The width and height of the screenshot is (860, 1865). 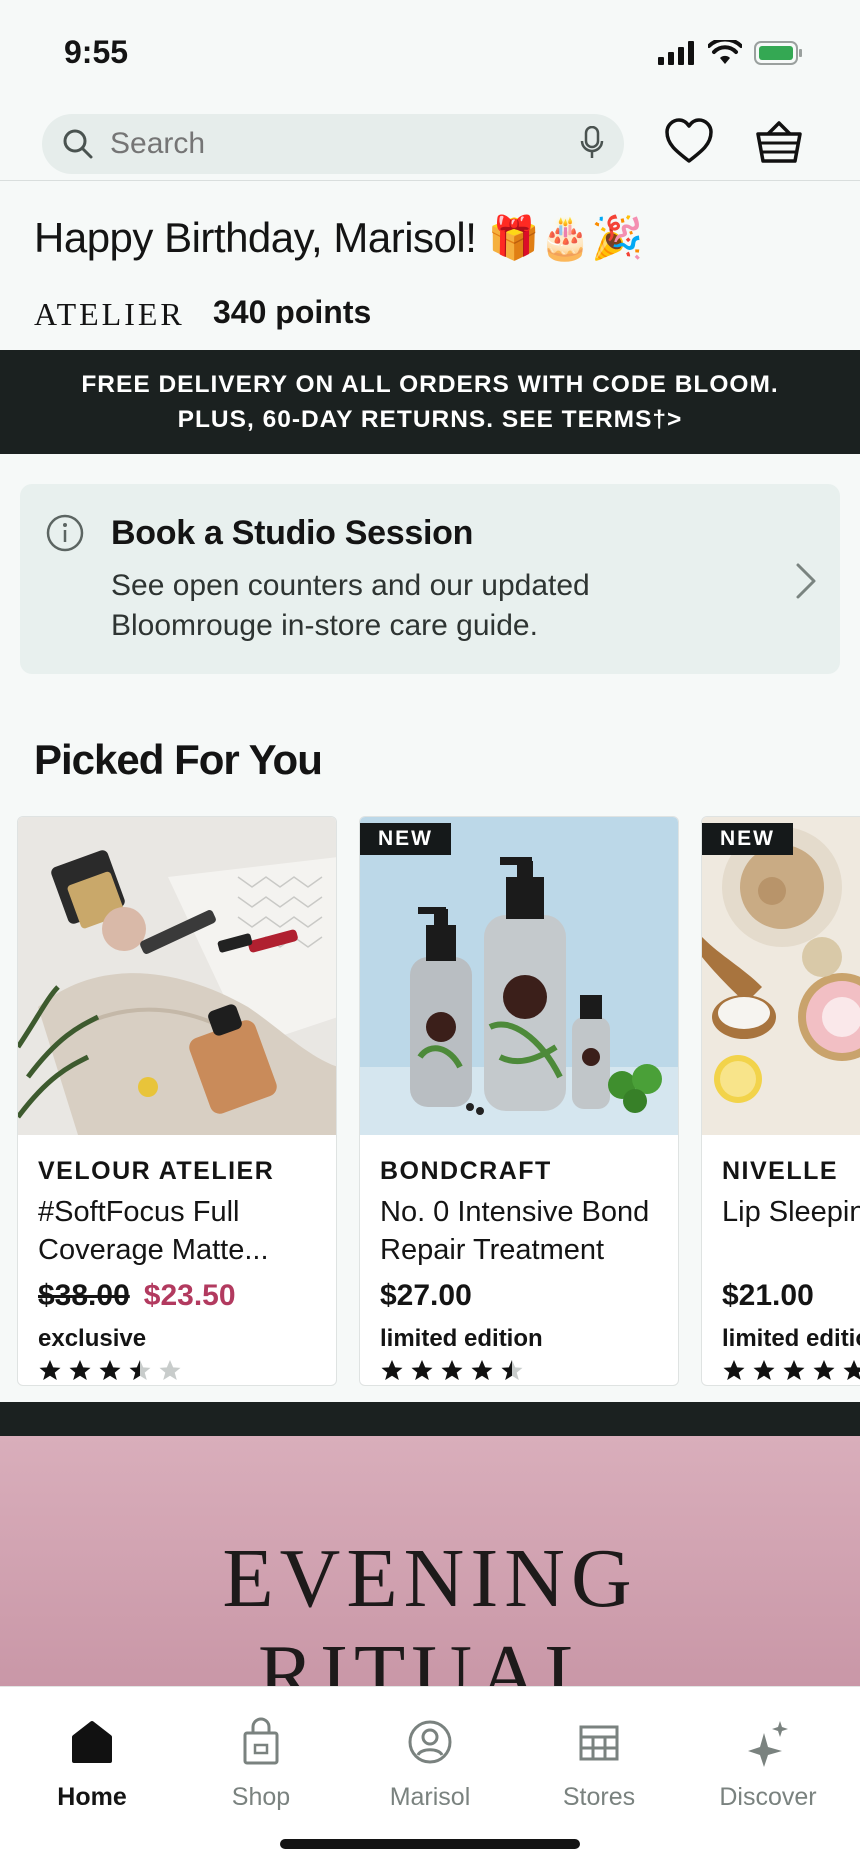 I want to click on search-header, so click(x=430, y=145).